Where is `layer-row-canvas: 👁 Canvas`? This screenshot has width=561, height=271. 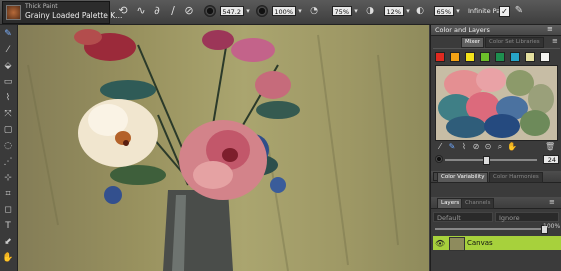
layer-row-canvas: 👁 Canvas is located at coordinates (497, 243).